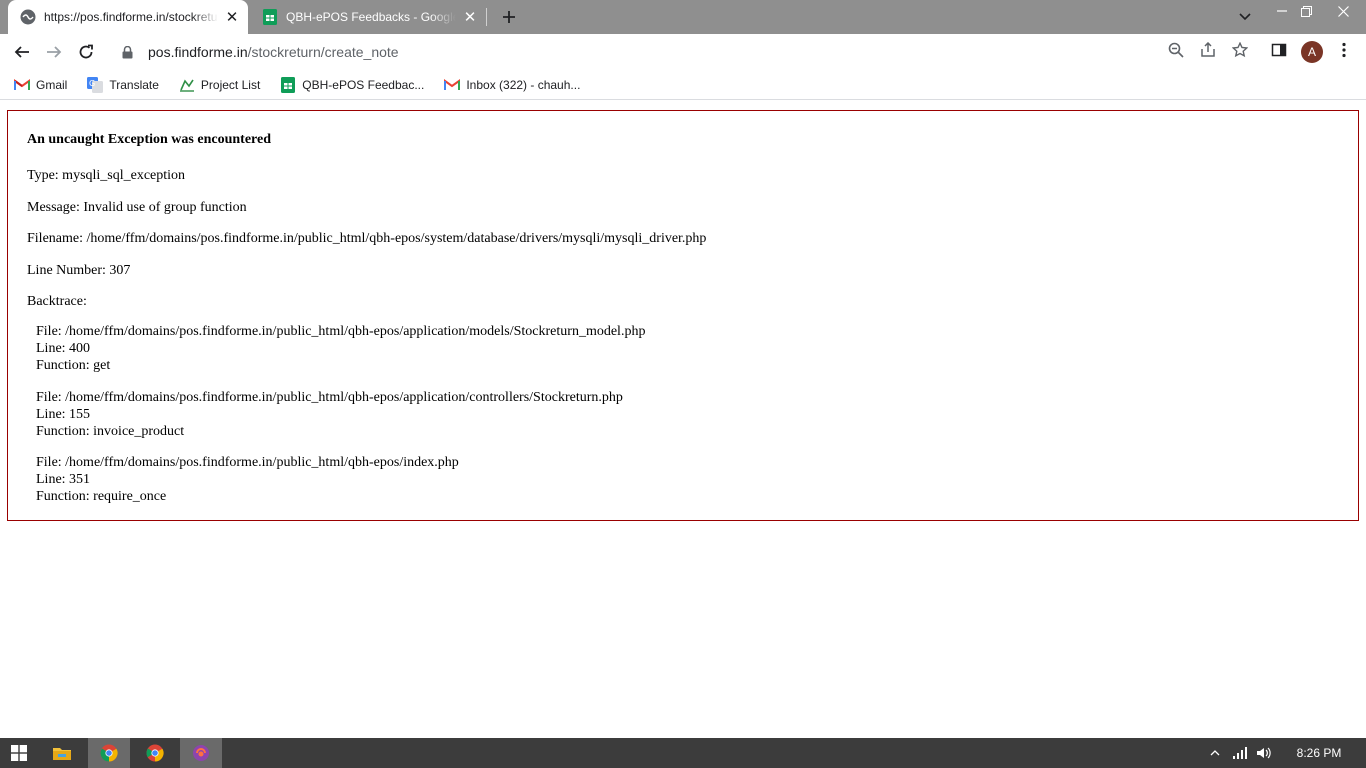 The height and width of the screenshot is (768, 1366). I want to click on volume-icon, so click(1264, 753).